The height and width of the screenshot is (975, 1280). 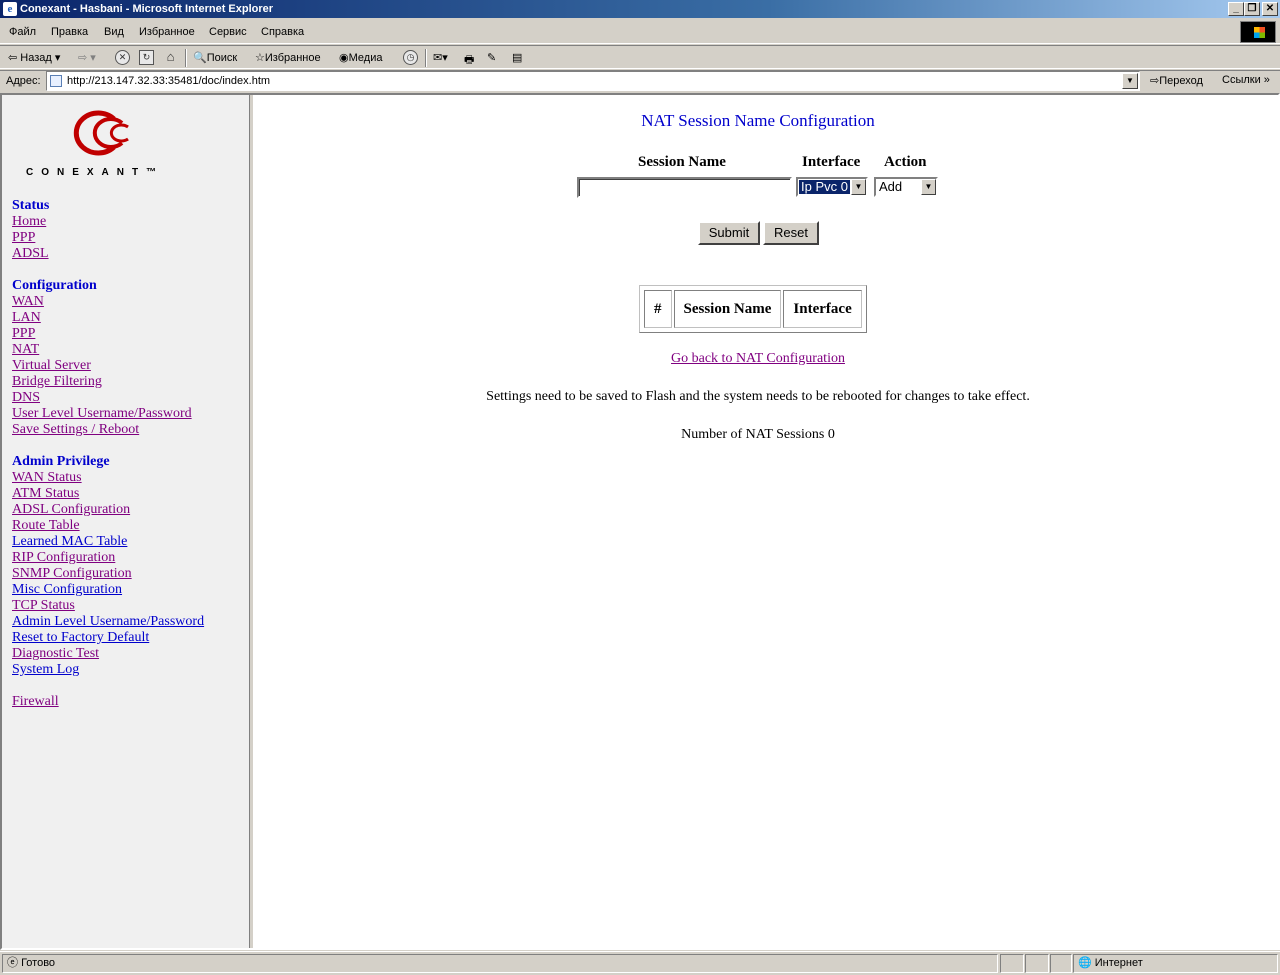 What do you see at coordinates (38, 963) in the screenshot?
I see `status-text: Готово` at bounding box center [38, 963].